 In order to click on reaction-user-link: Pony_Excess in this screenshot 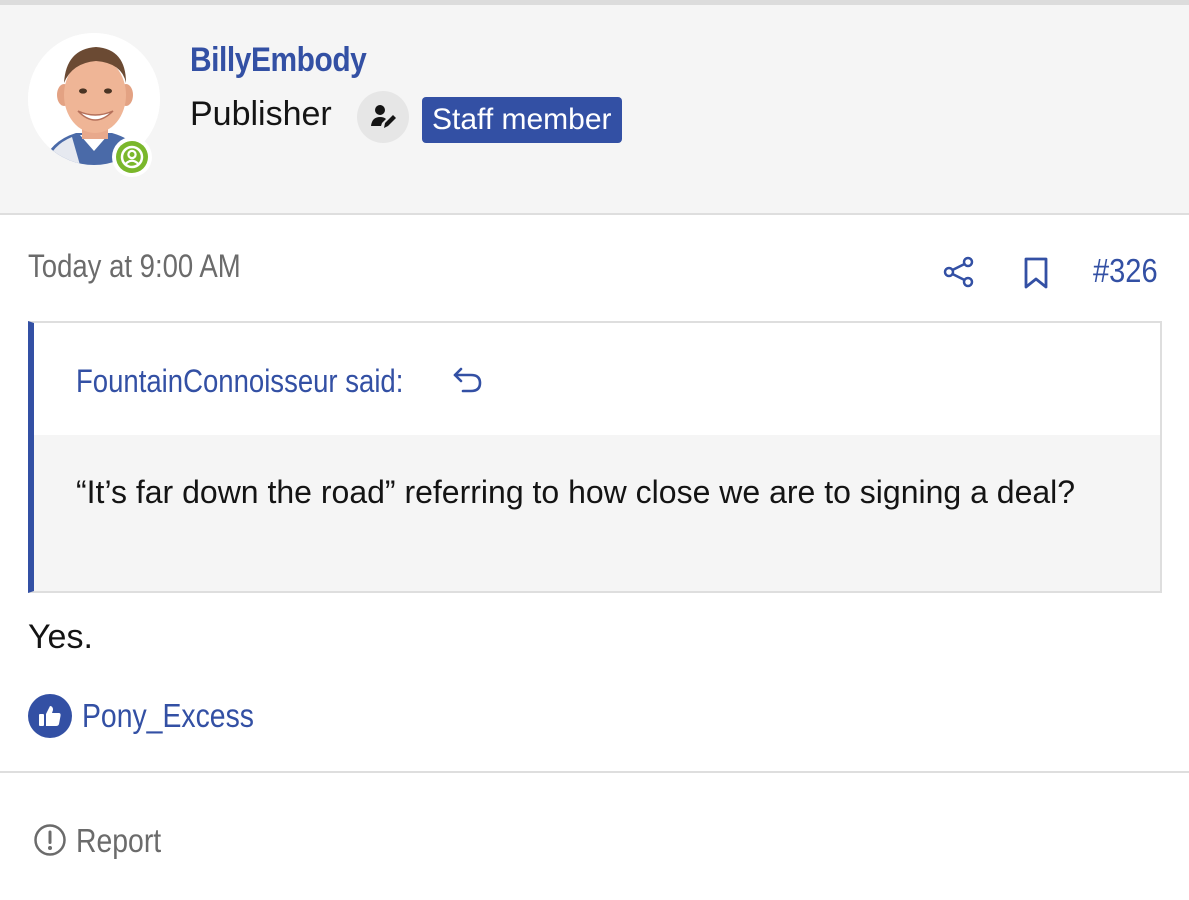, I will do `click(168, 716)`.